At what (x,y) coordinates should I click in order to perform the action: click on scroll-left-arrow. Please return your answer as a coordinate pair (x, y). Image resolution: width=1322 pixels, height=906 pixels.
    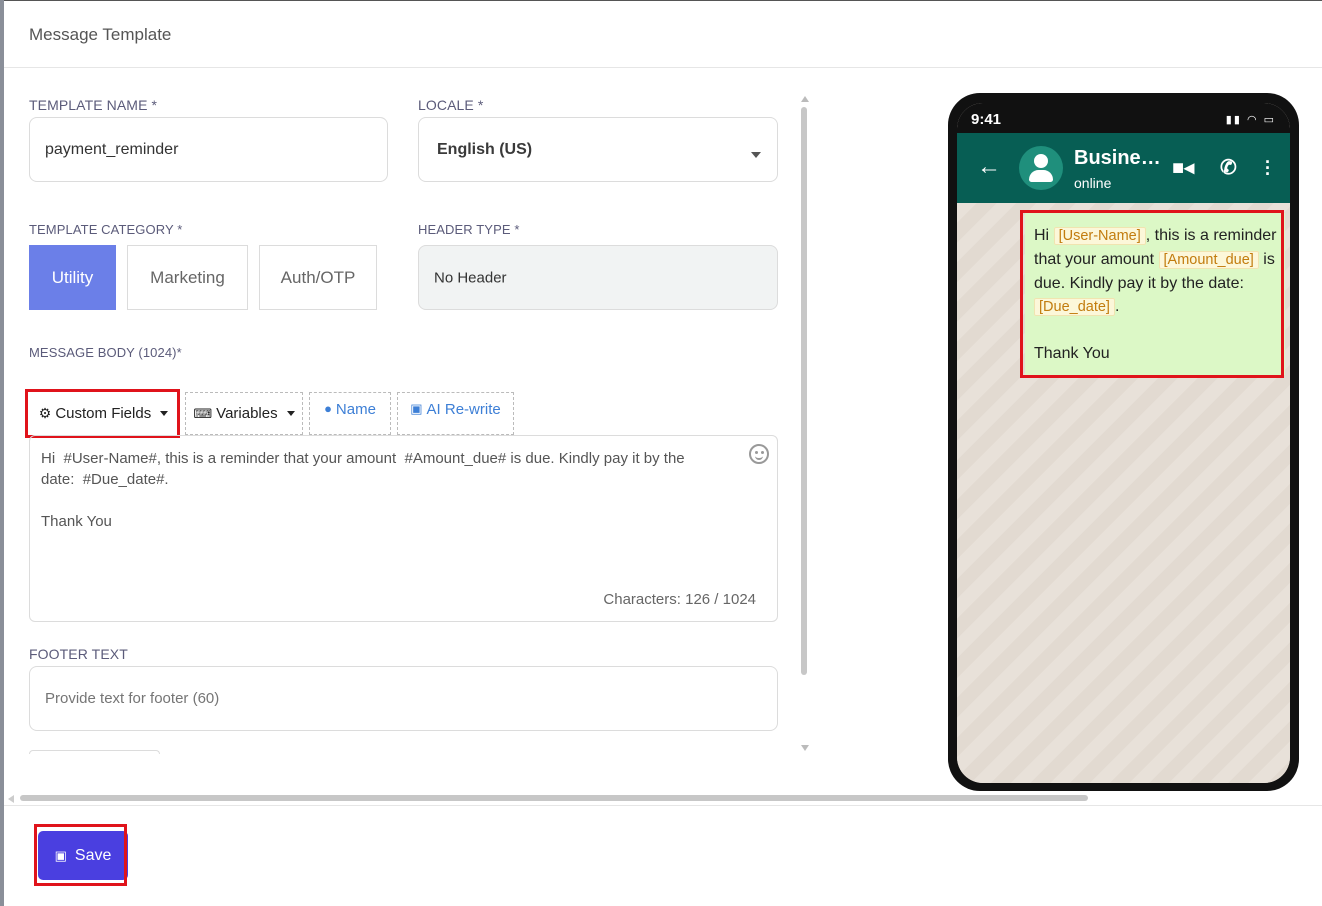
    Looking at the image, I should click on (11, 799).